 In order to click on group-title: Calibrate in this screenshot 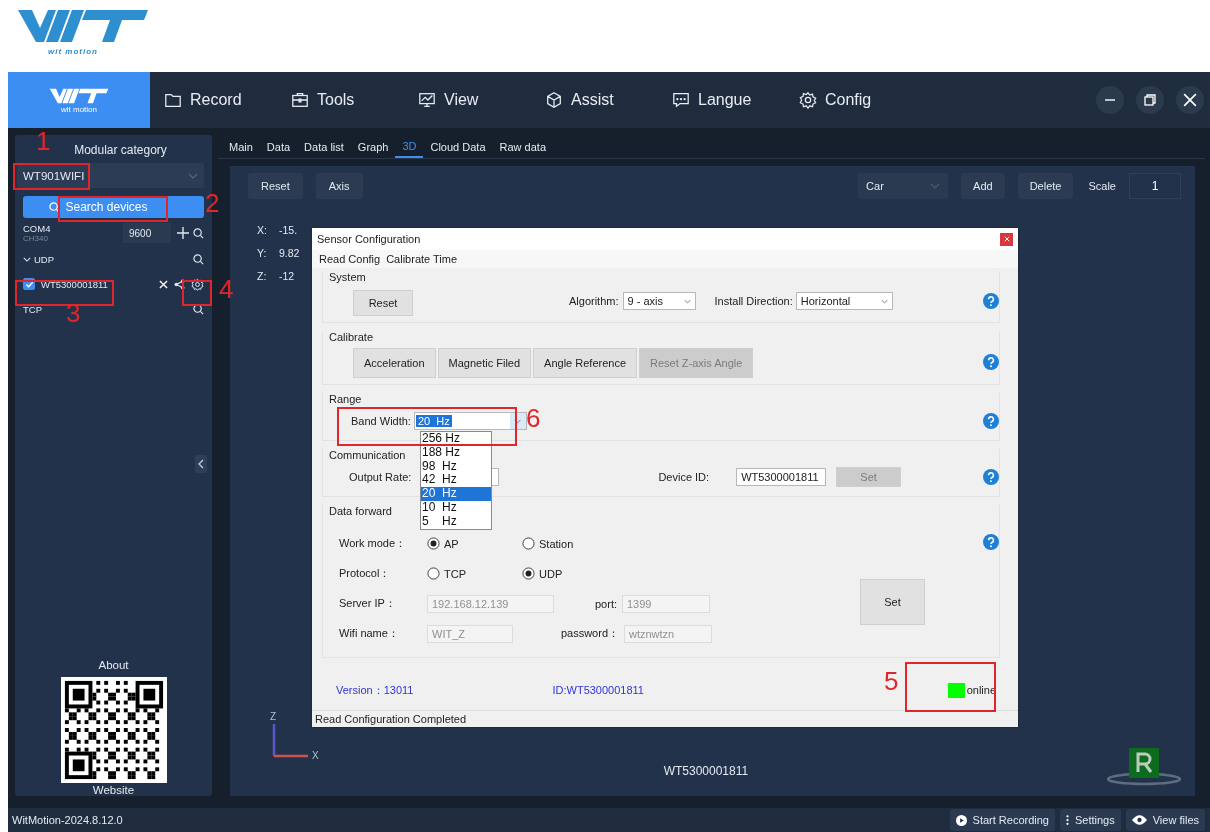, I will do `click(351, 338)`.